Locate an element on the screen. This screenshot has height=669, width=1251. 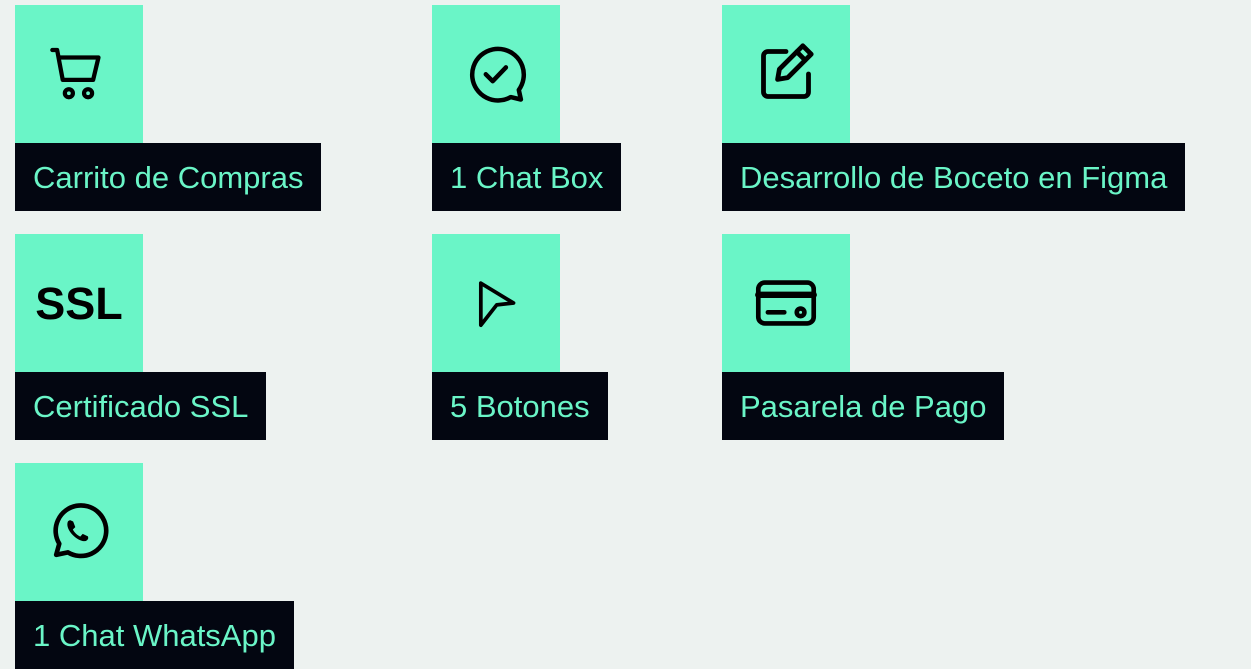
feature-label-text: 5 Botones is located at coordinates (520, 406).